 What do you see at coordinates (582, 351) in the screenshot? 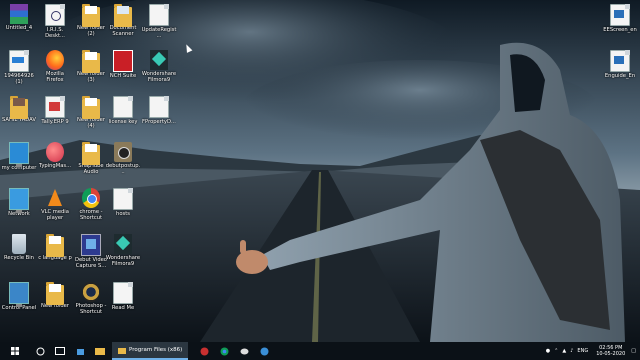
I see `language-indicator: ENG` at bounding box center [582, 351].